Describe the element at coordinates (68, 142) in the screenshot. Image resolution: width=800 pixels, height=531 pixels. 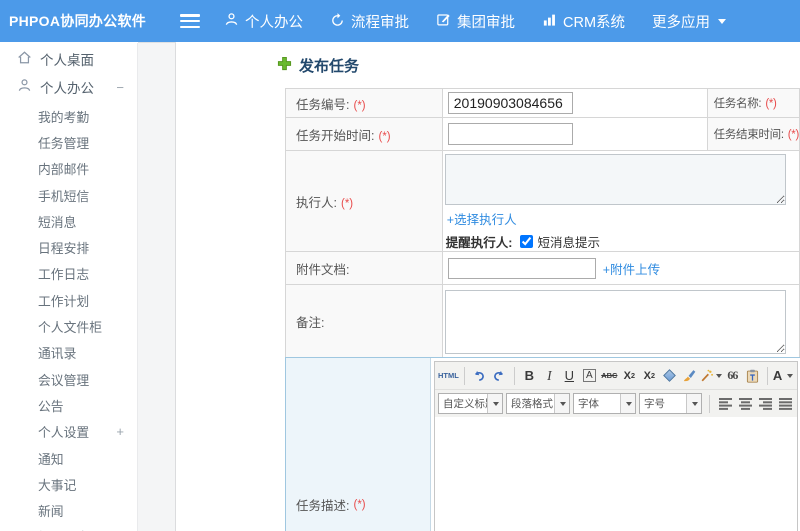
I see `sidebar-item-task-manage: 任务管理` at that location.